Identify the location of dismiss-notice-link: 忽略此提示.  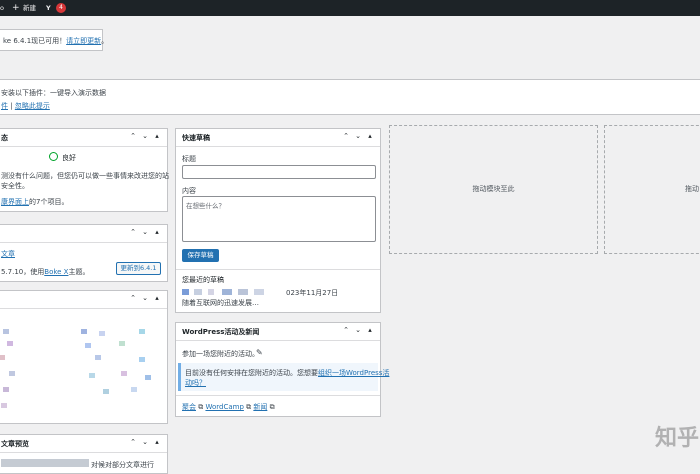
(32, 106).